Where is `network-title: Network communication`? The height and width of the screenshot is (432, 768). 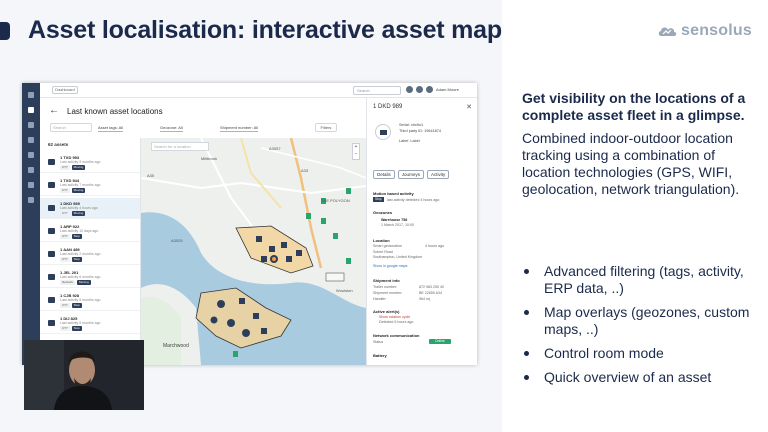
network-title: Network communication is located at coordinates (396, 335).